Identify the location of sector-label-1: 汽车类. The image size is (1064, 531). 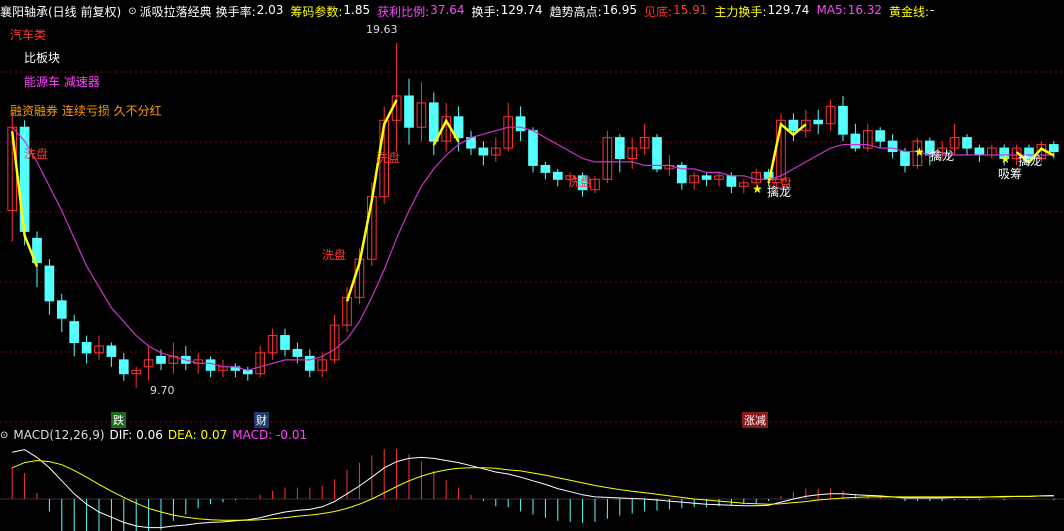
(28, 35).